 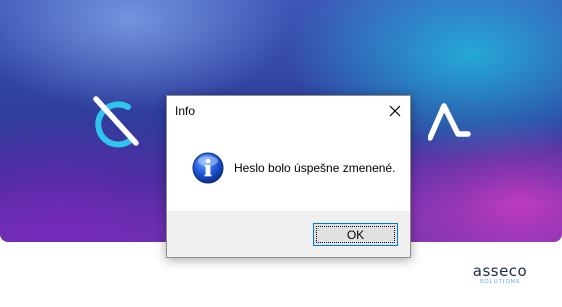 What do you see at coordinates (355, 234) in the screenshot?
I see `ok-button: OK` at bounding box center [355, 234].